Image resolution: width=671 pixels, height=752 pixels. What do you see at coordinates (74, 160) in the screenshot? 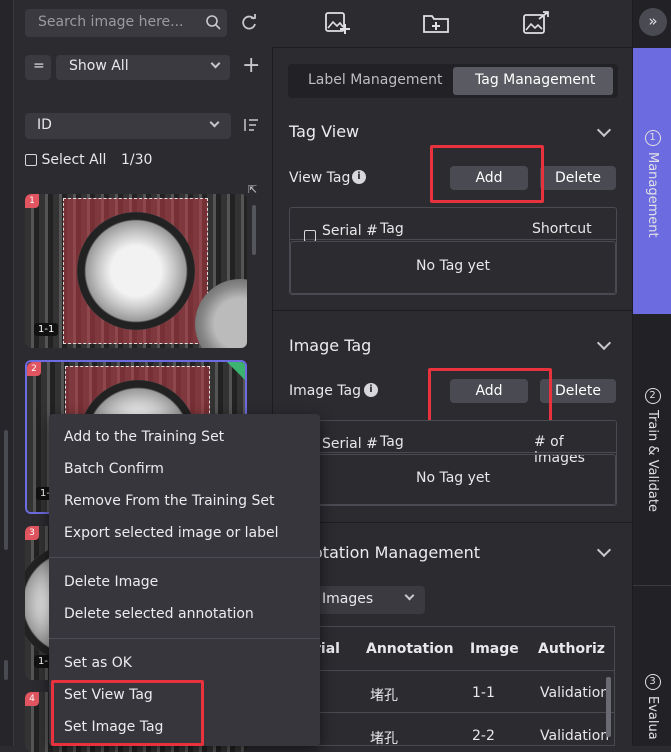
I see `select-all-label: Select All` at bounding box center [74, 160].